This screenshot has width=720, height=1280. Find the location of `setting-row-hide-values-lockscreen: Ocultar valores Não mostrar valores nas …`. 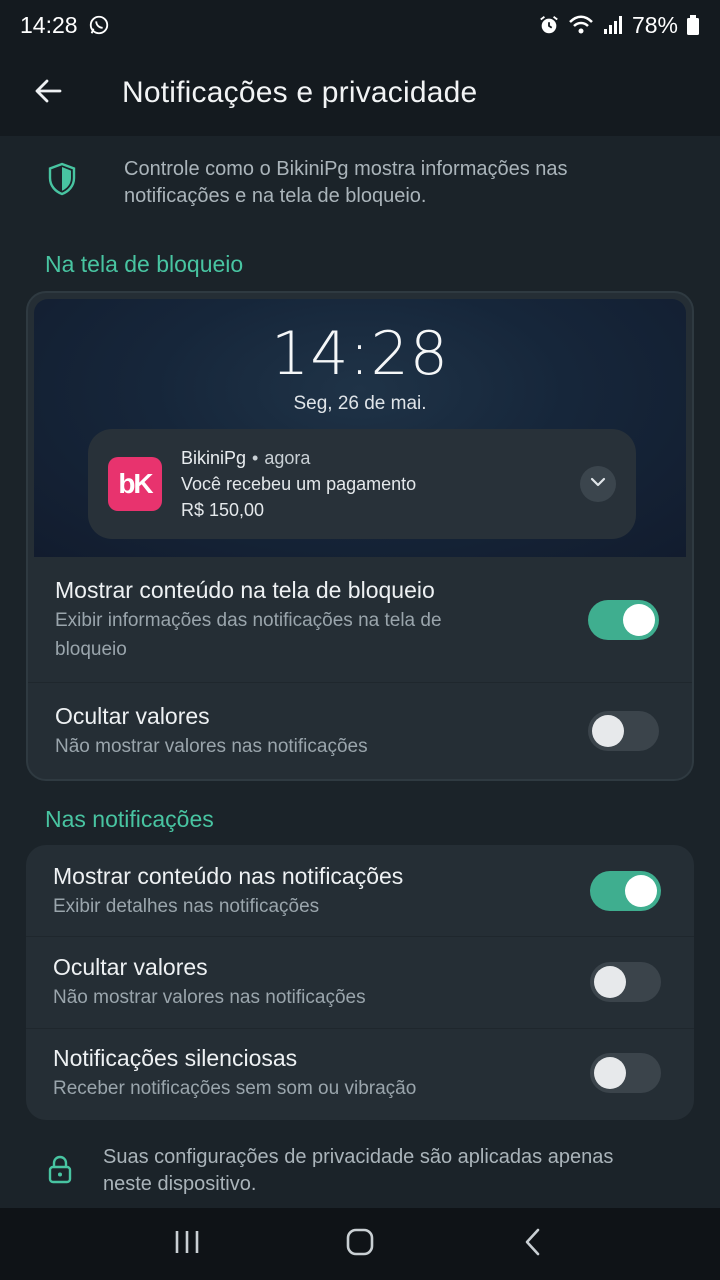

setting-row-hide-values-lockscreen: Ocultar valores Não mostrar valores nas … is located at coordinates (360, 731).